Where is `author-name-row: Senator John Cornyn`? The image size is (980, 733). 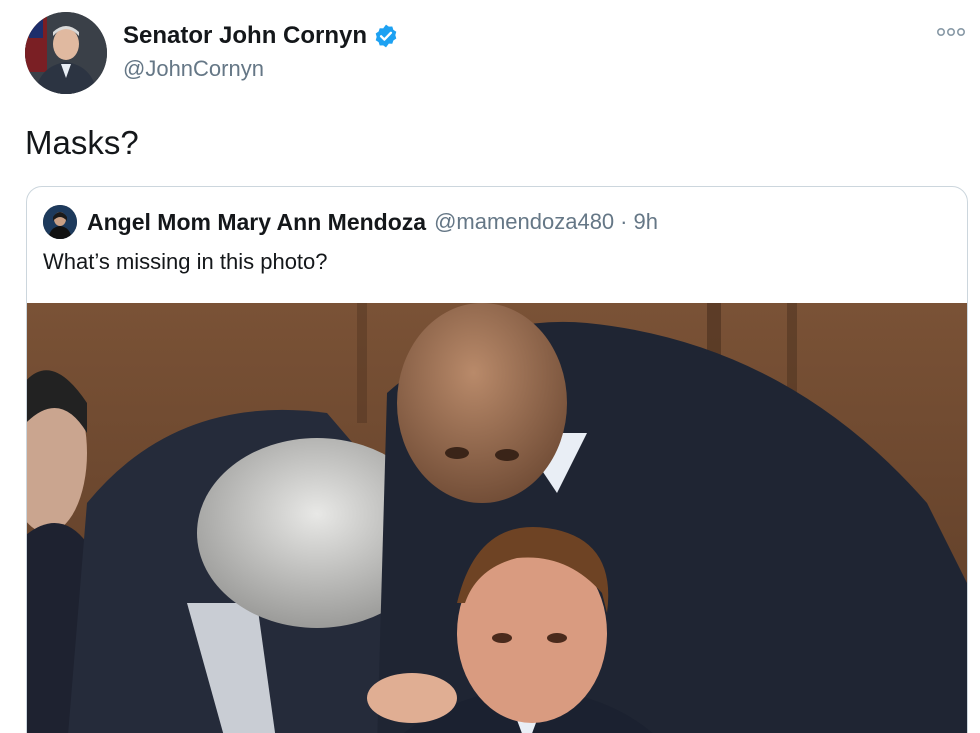
author-name-row: Senator John Cornyn is located at coordinates (261, 36).